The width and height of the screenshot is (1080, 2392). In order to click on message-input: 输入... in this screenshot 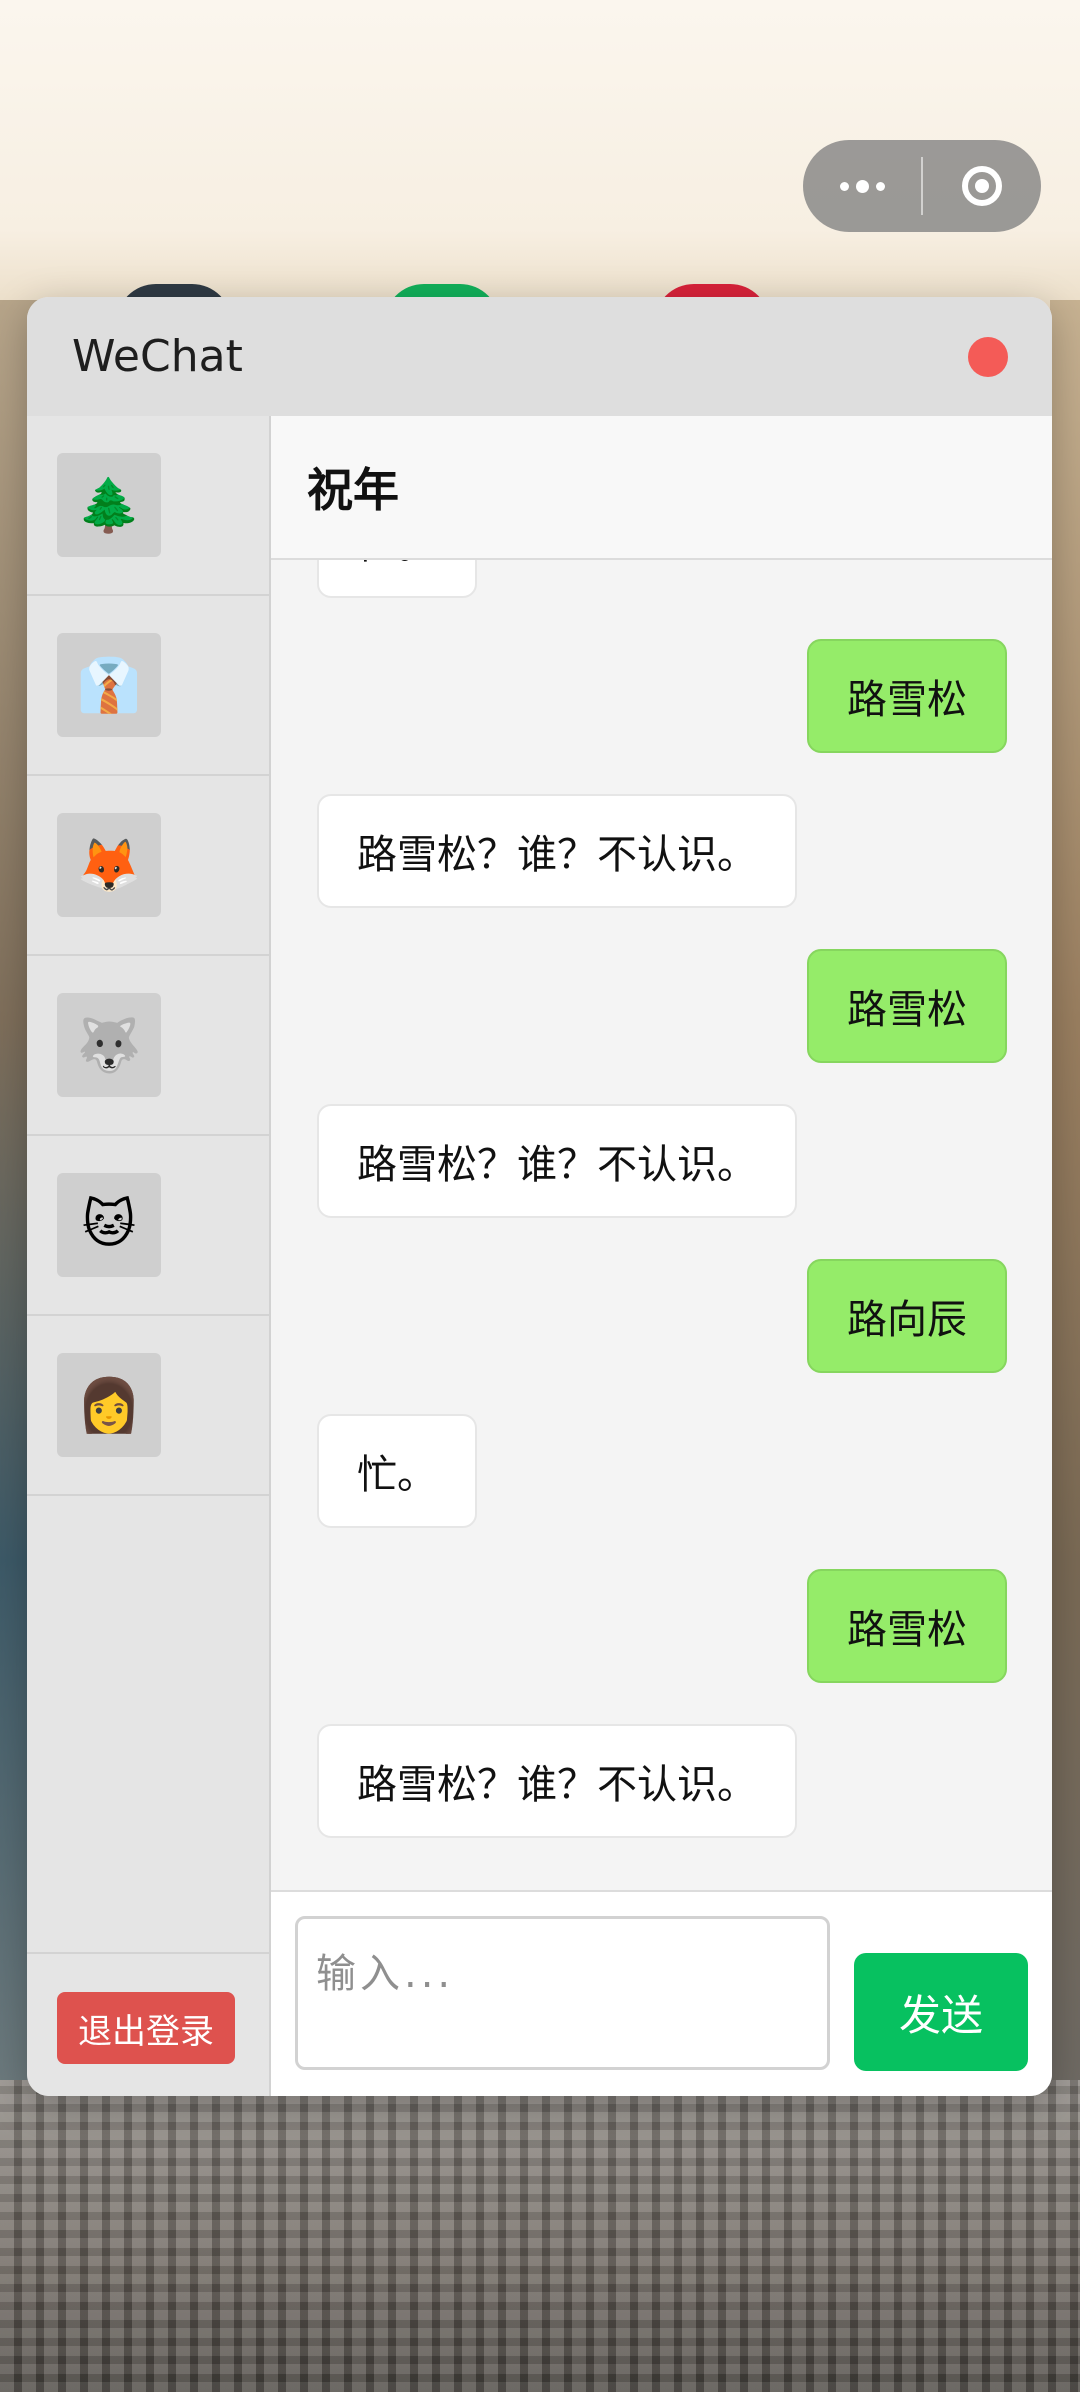, I will do `click(562, 1993)`.